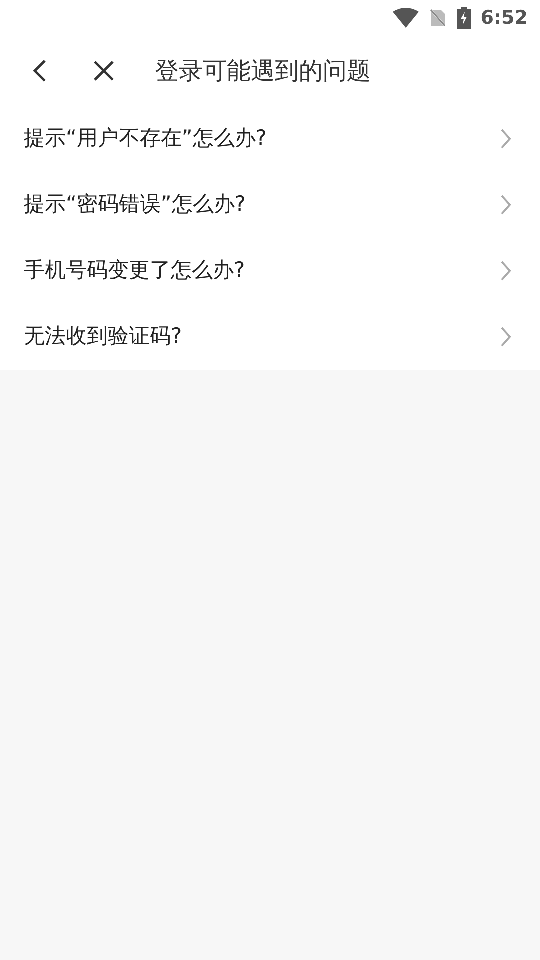  Describe the element at coordinates (270, 139) in the screenshot. I see `faq-item: 提示“用户不存在”怎么办?` at that location.